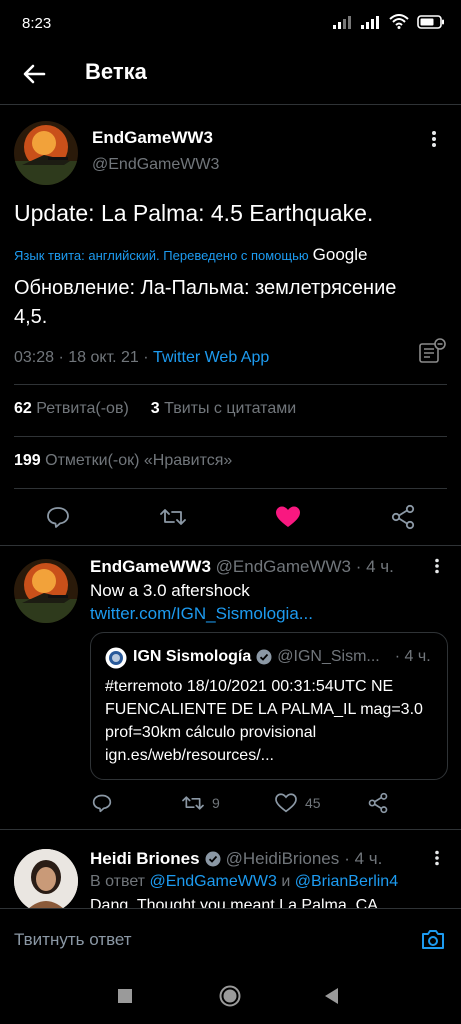 The width and height of the screenshot is (461, 1024). I want to click on reply-context: В ответ @EndGameWW3 и @BrianBerlin4, so click(244, 882).